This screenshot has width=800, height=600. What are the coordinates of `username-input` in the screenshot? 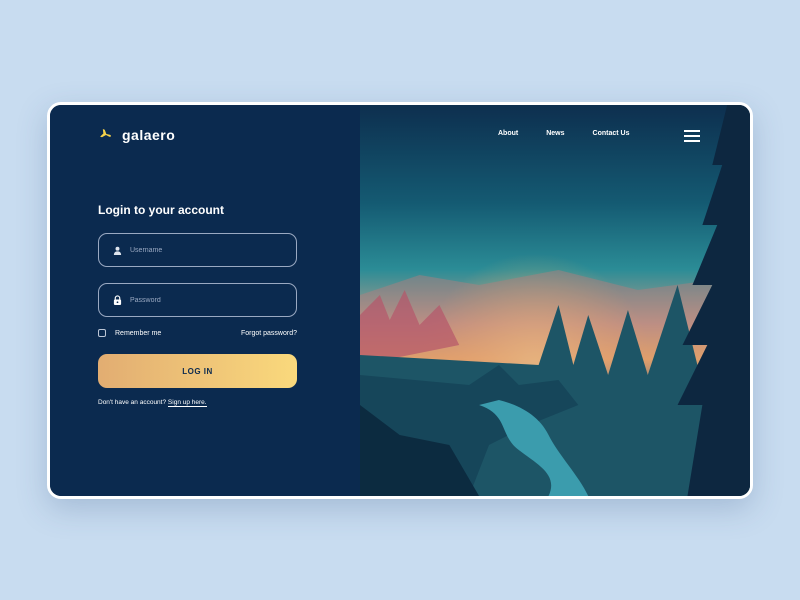 It's located at (200, 250).